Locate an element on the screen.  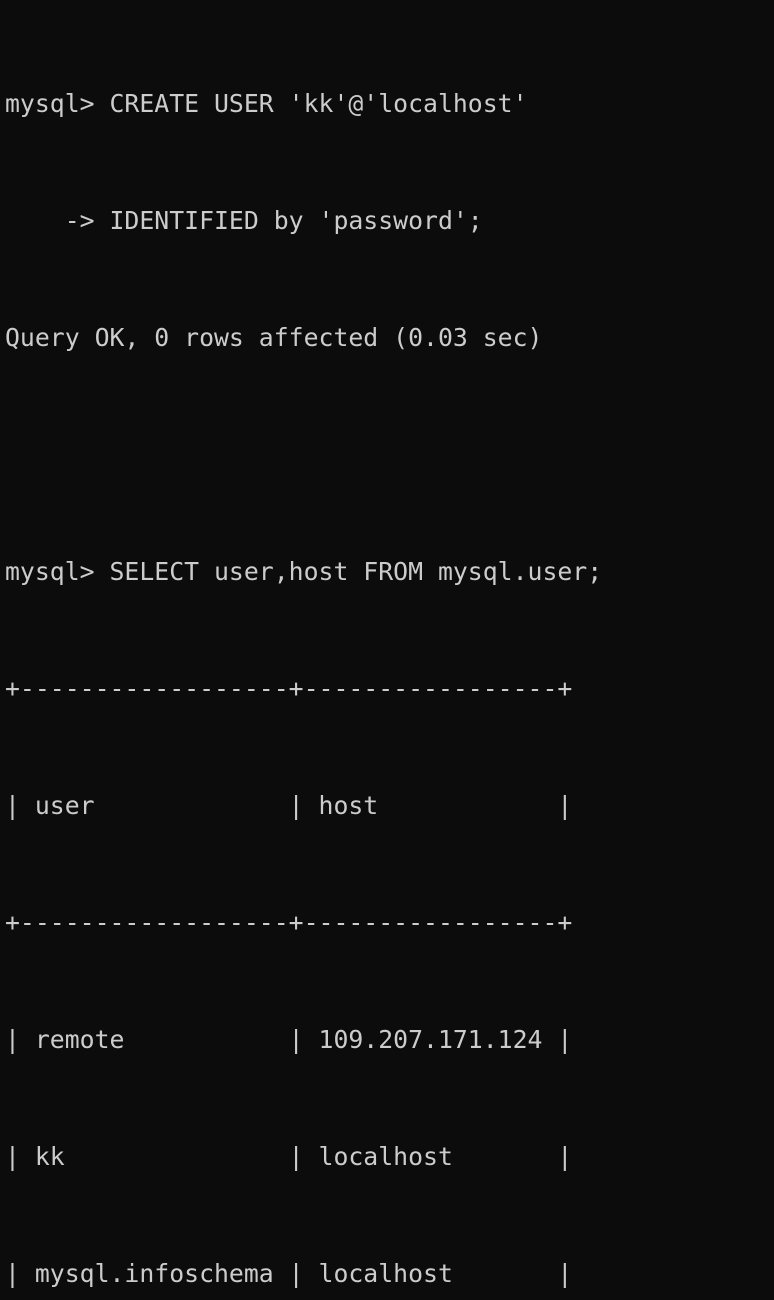
table-row: | remote | 109.207.171.124 | is located at coordinates (289, 1039).